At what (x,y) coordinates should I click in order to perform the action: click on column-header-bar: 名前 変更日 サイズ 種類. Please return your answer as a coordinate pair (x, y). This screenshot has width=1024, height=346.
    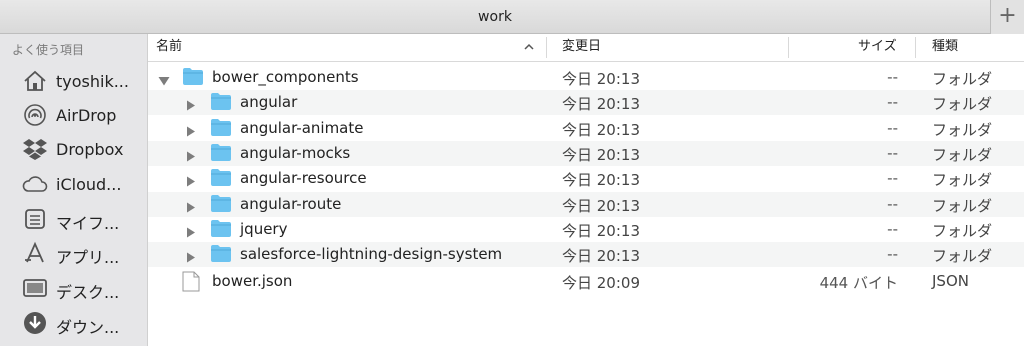
    Looking at the image, I should click on (586, 48).